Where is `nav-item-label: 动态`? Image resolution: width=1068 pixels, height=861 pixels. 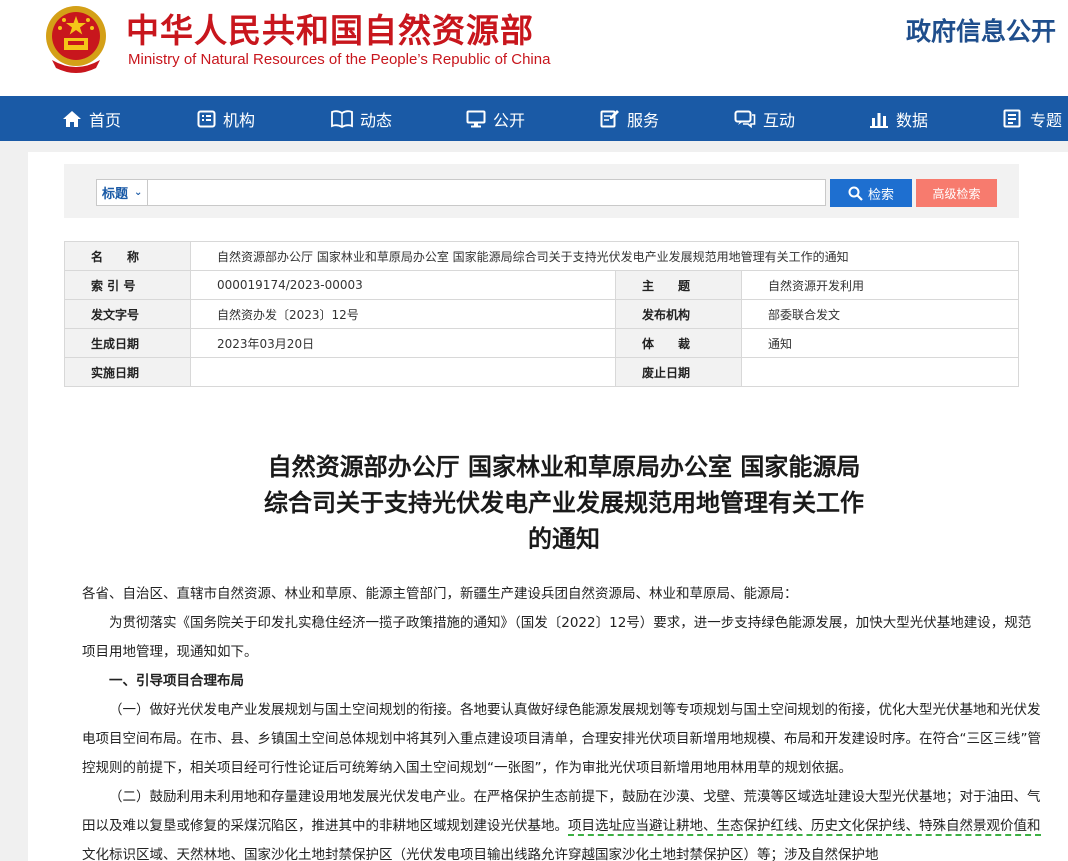 nav-item-label: 动态 is located at coordinates (376, 120).